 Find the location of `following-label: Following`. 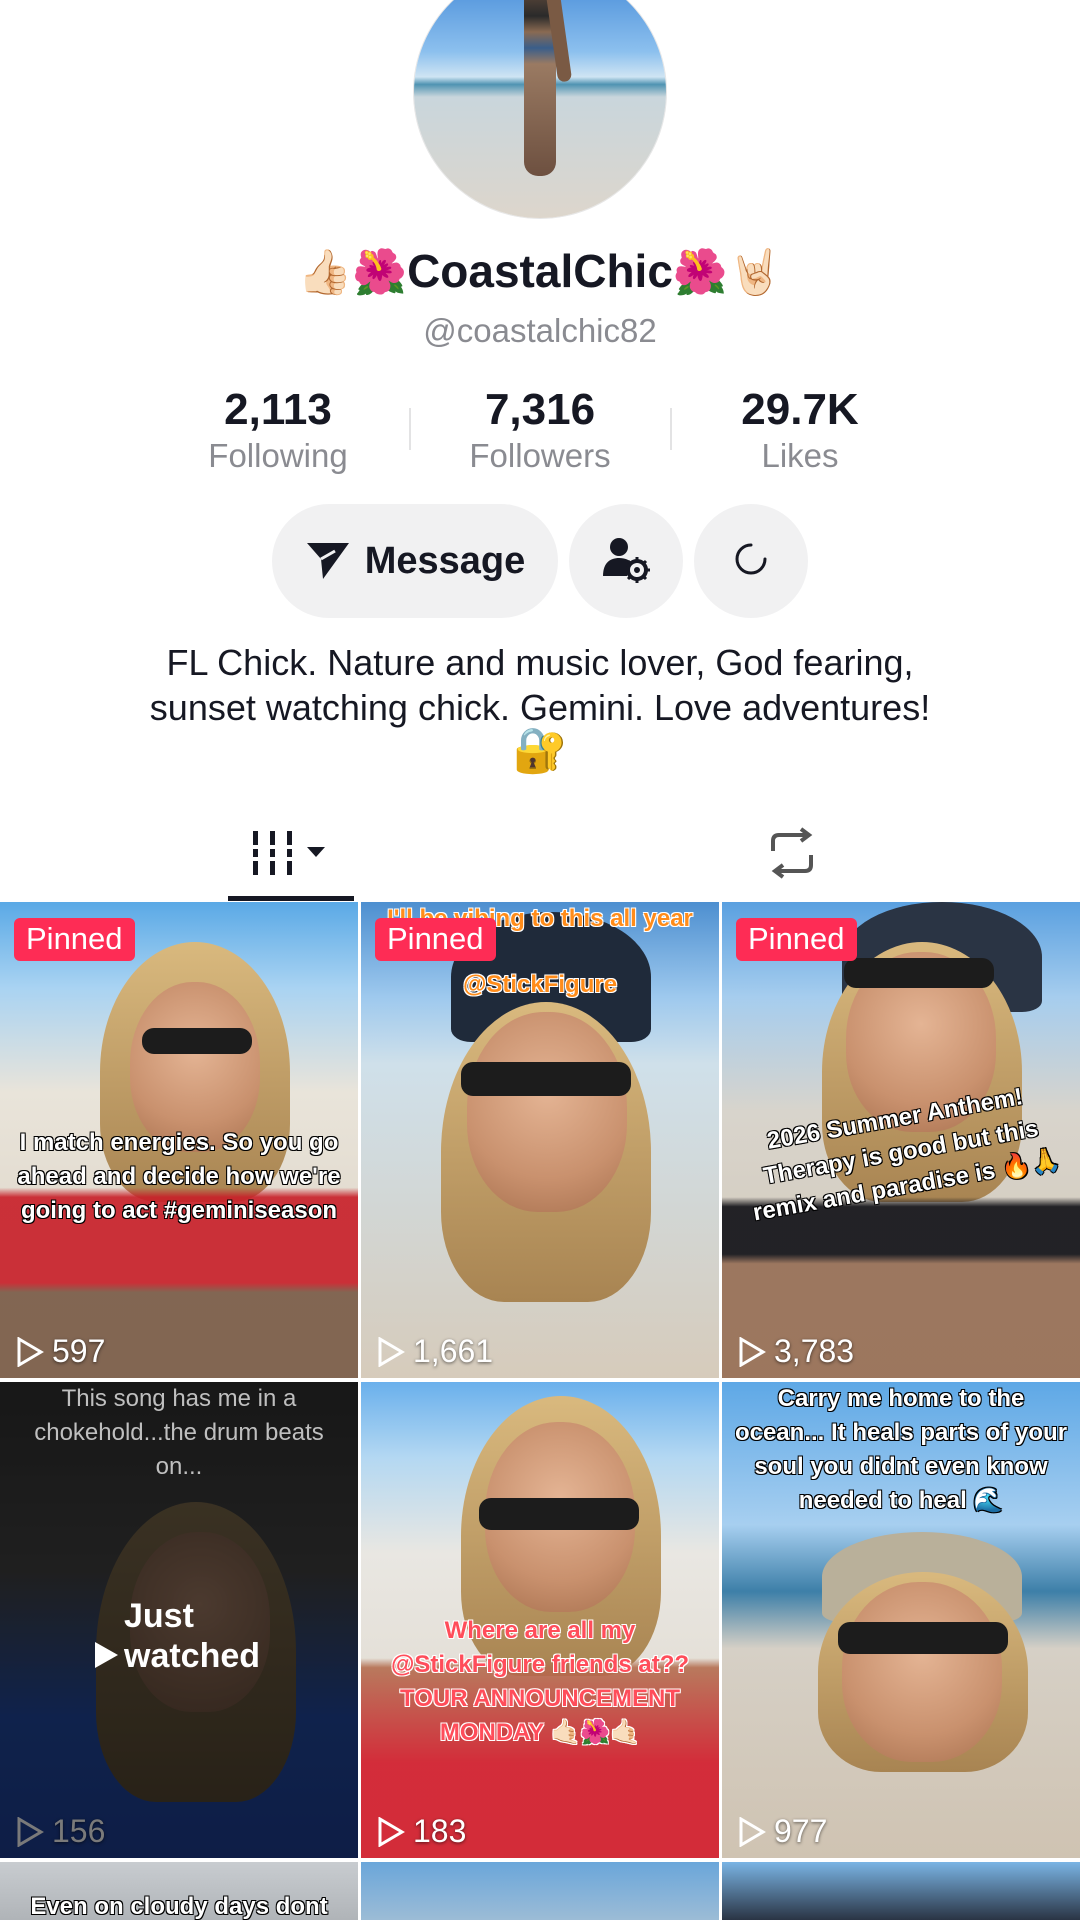

following-label: Following is located at coordinates (278, 455).